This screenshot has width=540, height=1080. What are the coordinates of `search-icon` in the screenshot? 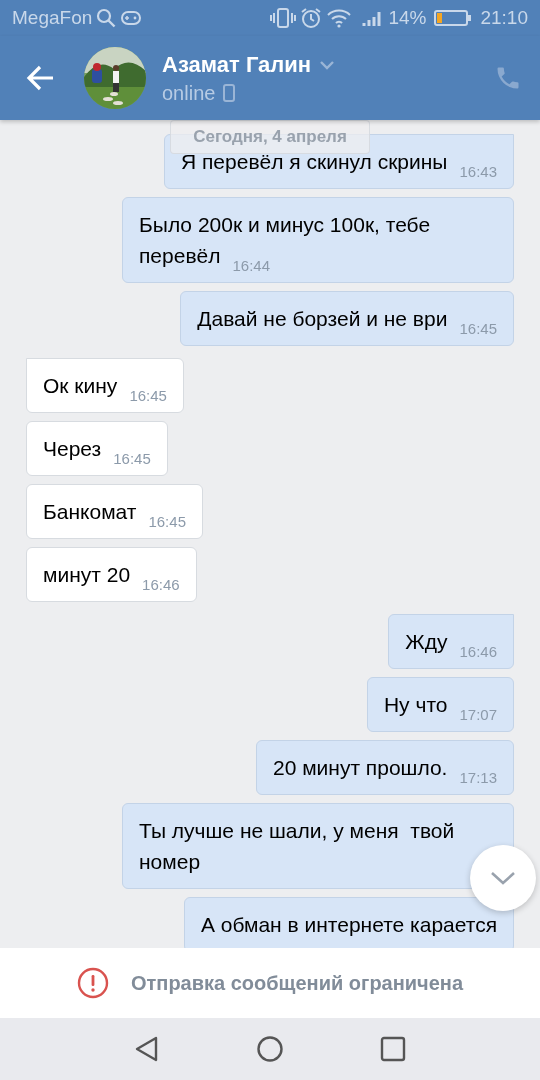 It's located at (106, 18).